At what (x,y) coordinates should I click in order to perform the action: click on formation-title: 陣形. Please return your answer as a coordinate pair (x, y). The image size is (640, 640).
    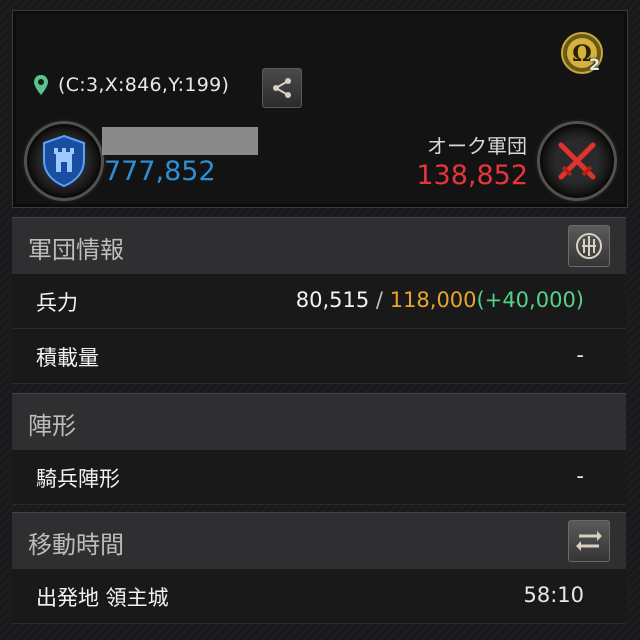
    Looking at the image, I should click on (52, 426).